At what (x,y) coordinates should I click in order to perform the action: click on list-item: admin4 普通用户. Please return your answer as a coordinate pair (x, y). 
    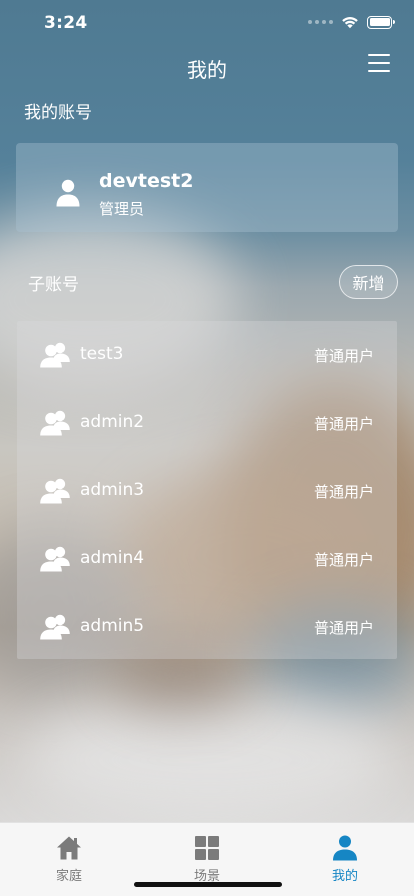
    Looking at the image, I should click on (207, 559).